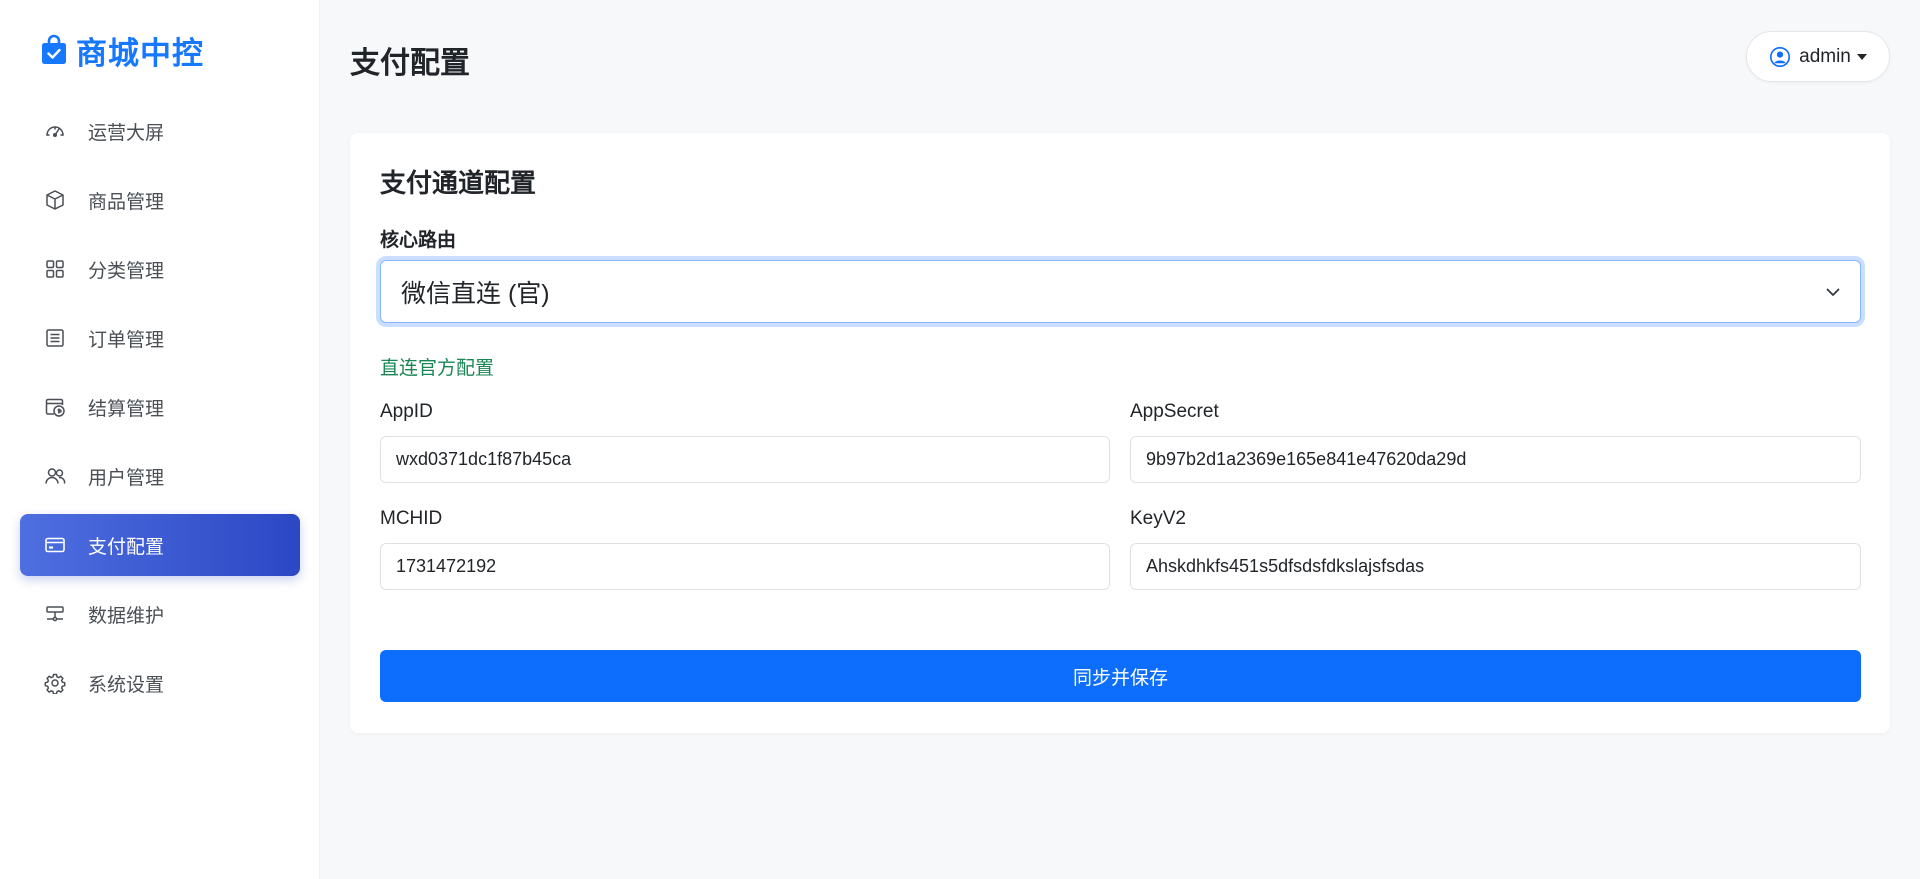  Describe the element at coordinates (126, 409) in the screenshot. I see `sidebar-item-label: 结算管理` at that location.